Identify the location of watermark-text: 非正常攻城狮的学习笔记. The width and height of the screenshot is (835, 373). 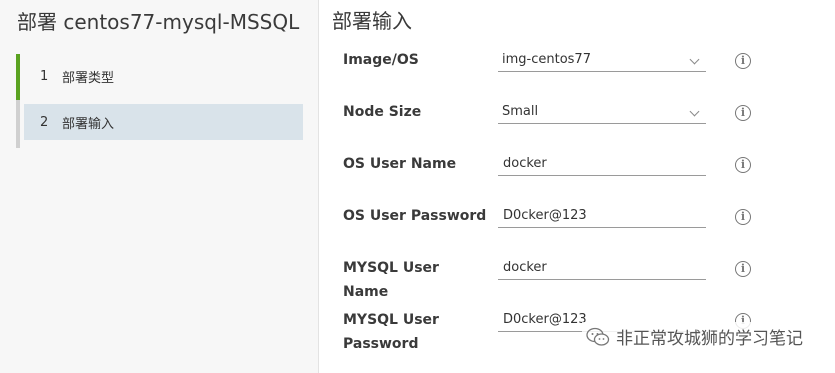
(709, 339).